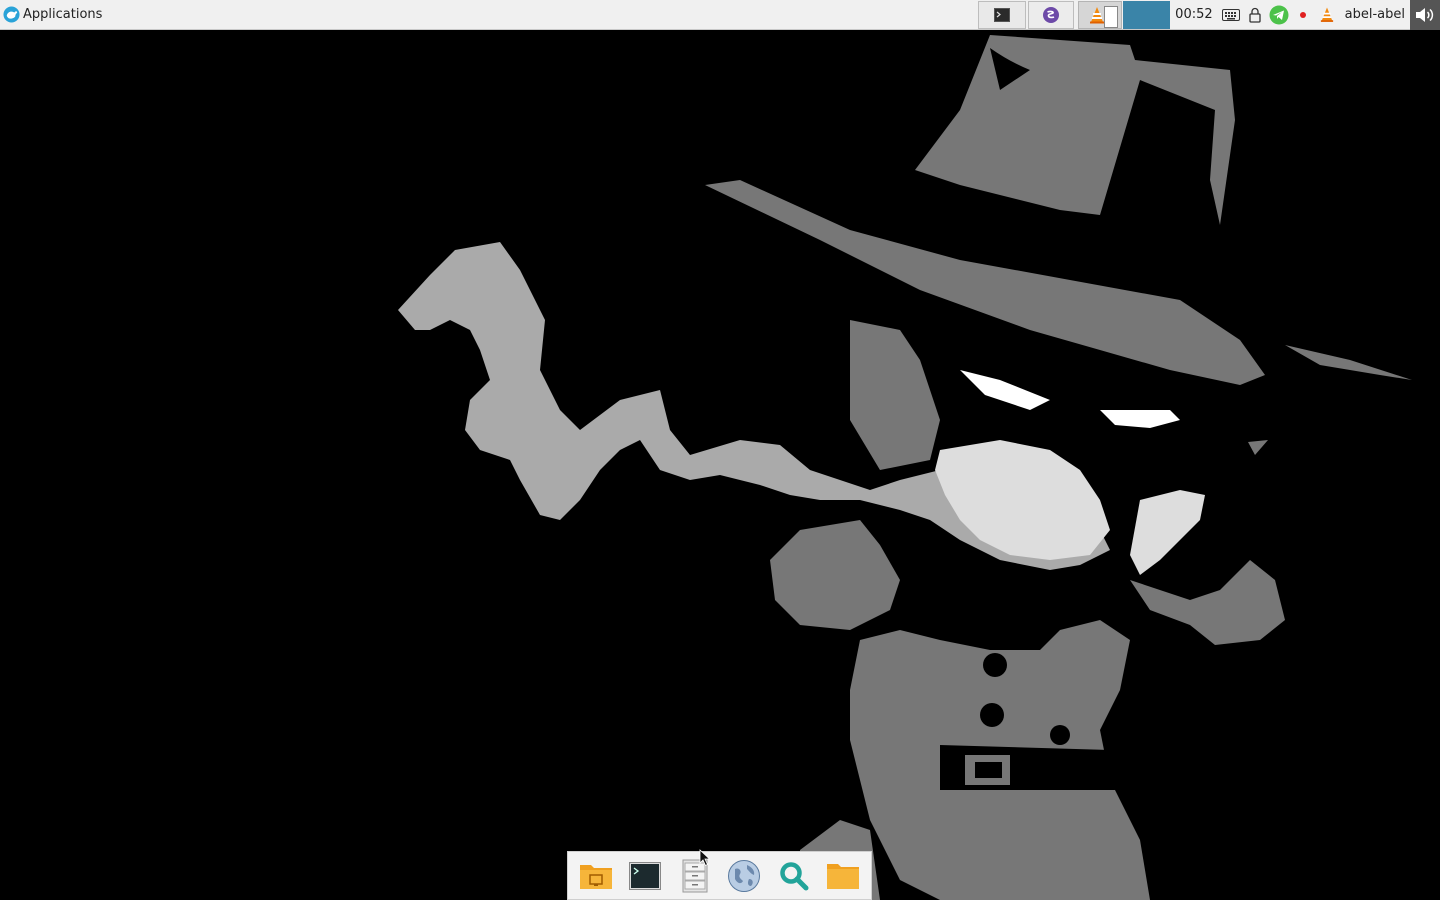  I want to click on top-panel: Applications 00:52 abel-abel, so click(720, 15).